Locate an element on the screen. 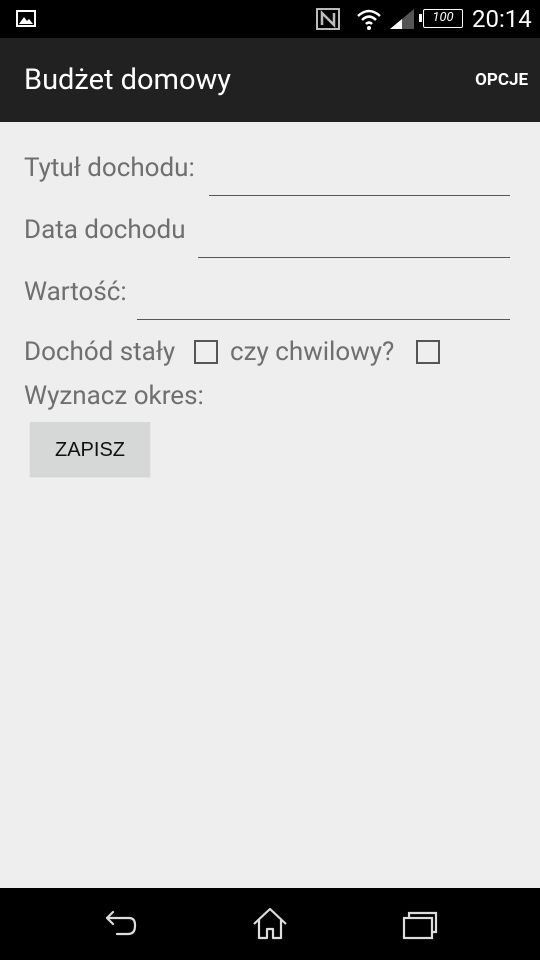 Image resolution: width=540 pixels, height=960 pixels. income-date-label: Data dochodu is located at coordinates (105, 230).